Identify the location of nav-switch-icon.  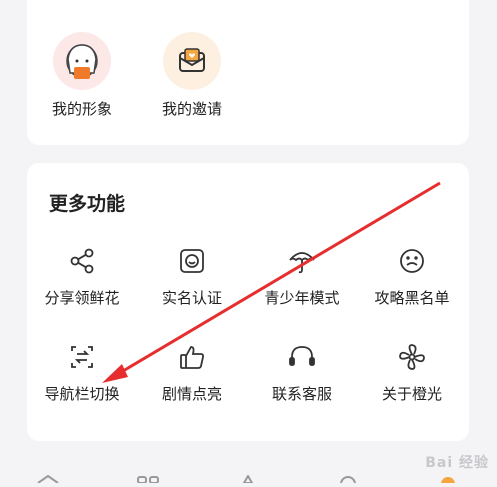
(82, 357).